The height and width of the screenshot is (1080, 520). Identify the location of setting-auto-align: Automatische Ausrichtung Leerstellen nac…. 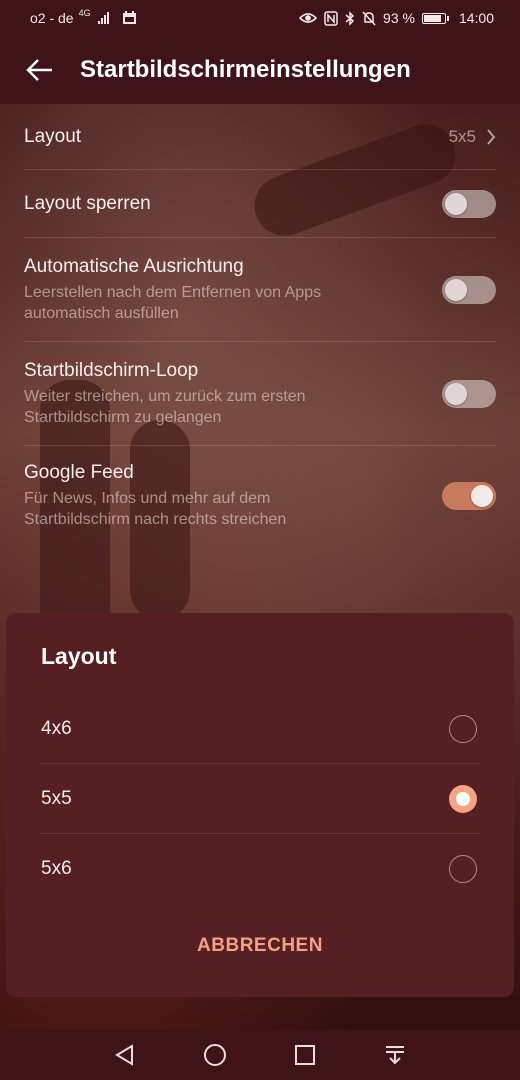
(260, 290).